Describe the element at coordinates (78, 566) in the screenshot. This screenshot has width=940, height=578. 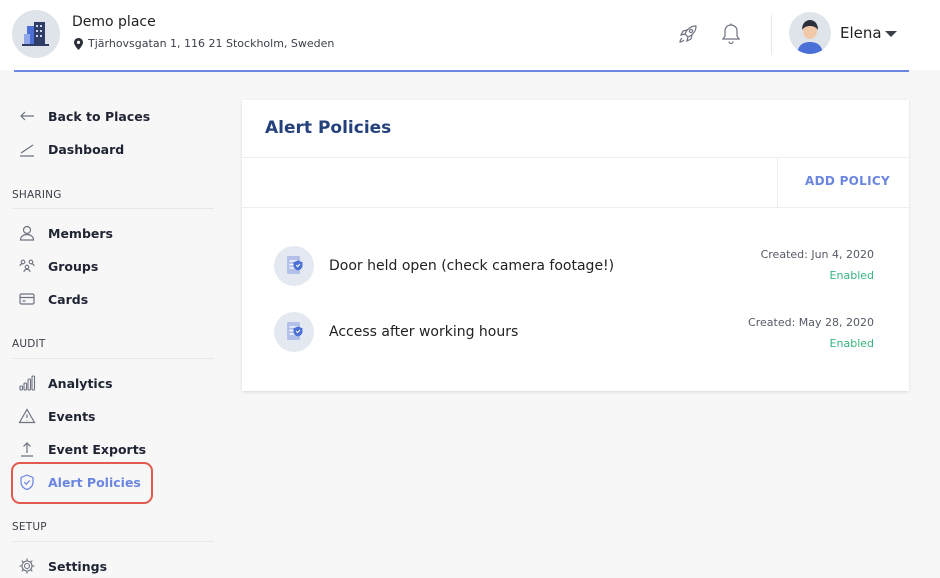
I see `sidebar-item-label: Settings` at that location.